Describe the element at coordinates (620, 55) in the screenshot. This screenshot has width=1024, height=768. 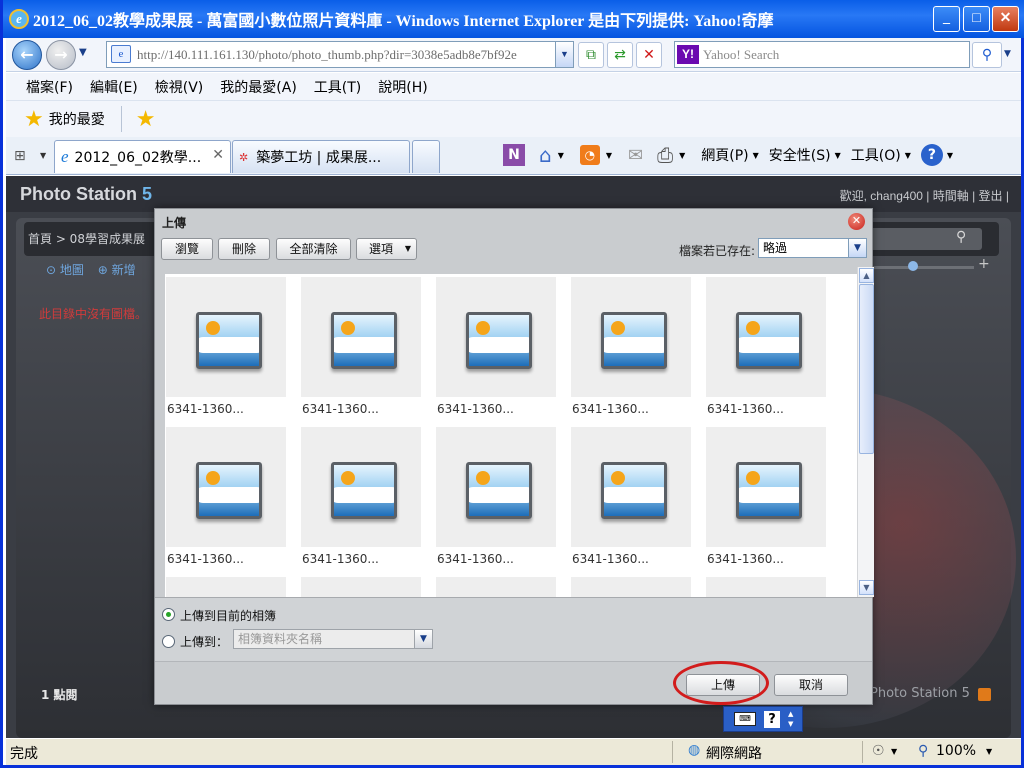
I see `refresh-icon: ⇄` at that location.